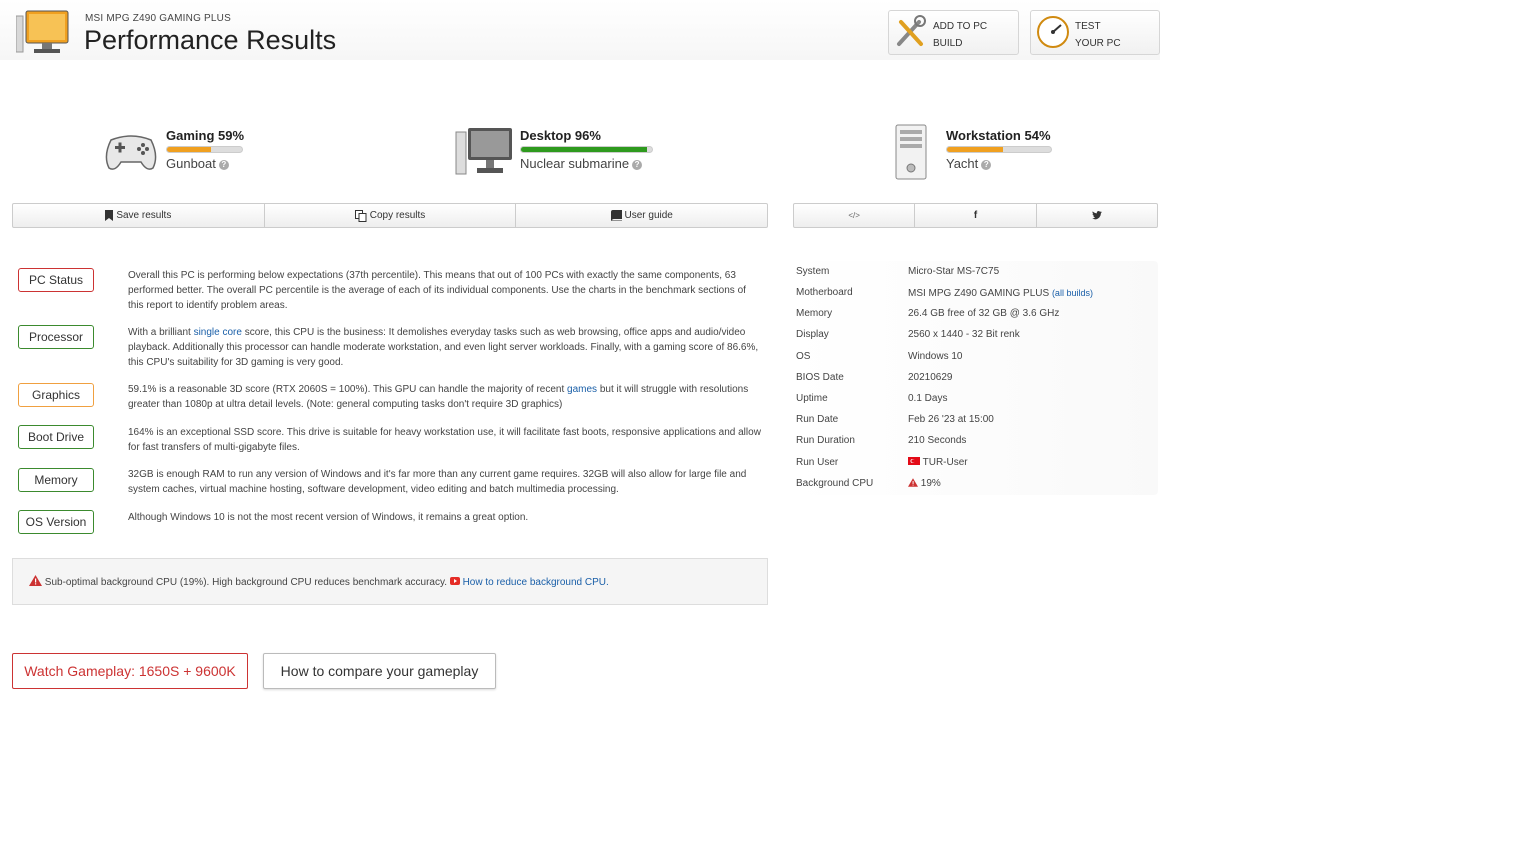 This screenshot has width=1536, height=864. I want to click on score-workstation: Workstation 54% Yacht?, so click(999, 149).